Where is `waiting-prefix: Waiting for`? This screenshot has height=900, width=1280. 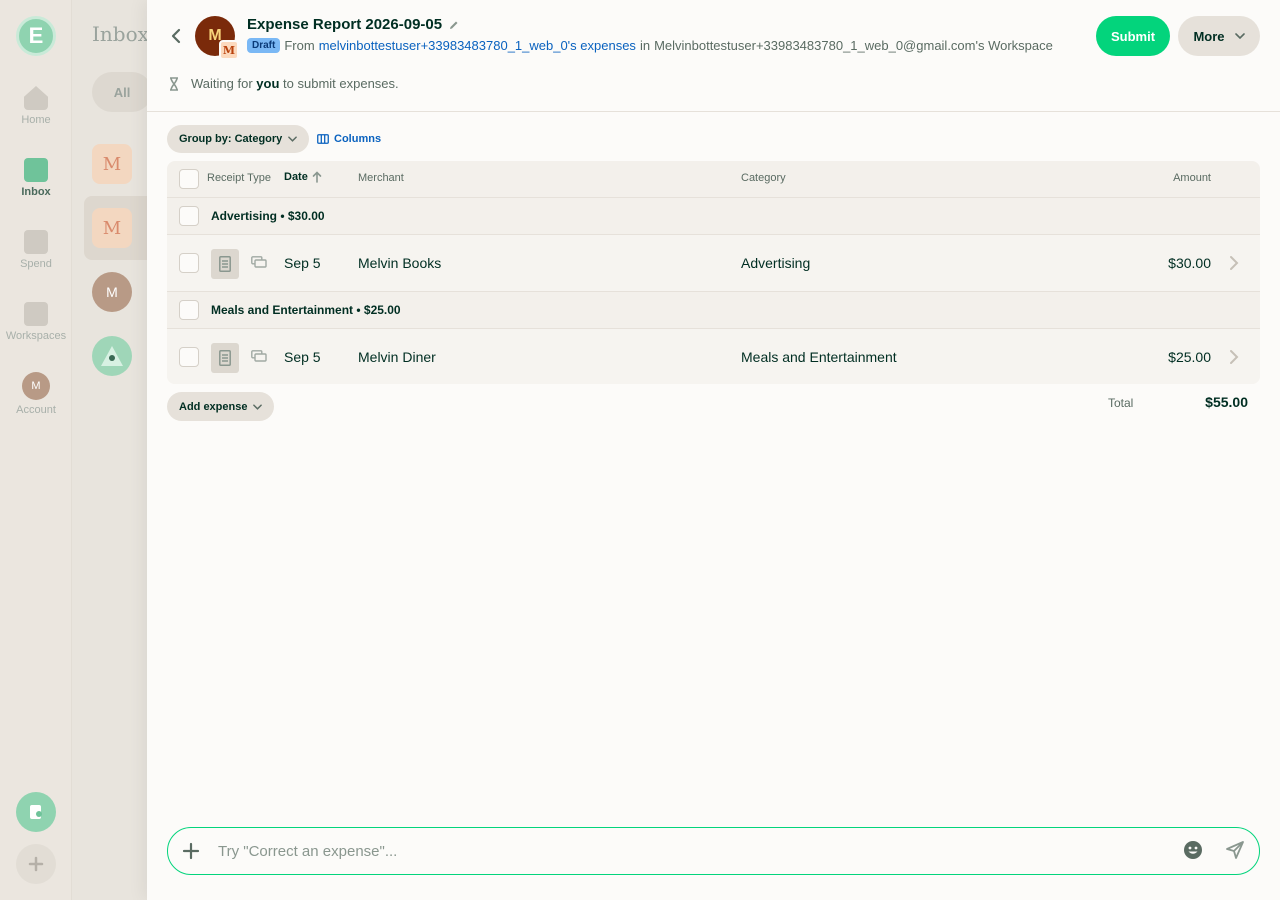
waiting-prefix: Waiting for is located at coordinates (222, 83).